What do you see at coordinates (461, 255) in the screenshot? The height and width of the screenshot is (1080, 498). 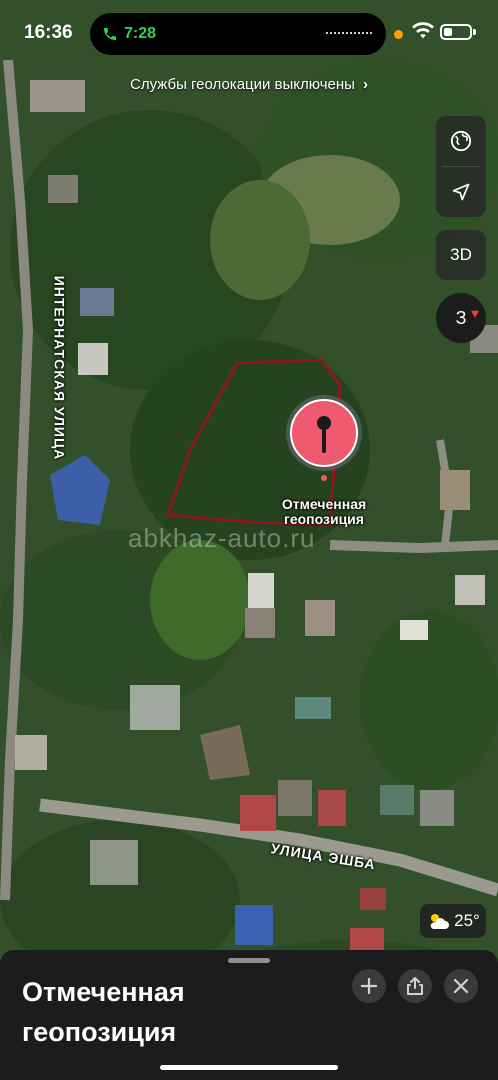 I see `view-3d-button: 3D` at bounding box center [461, 255].